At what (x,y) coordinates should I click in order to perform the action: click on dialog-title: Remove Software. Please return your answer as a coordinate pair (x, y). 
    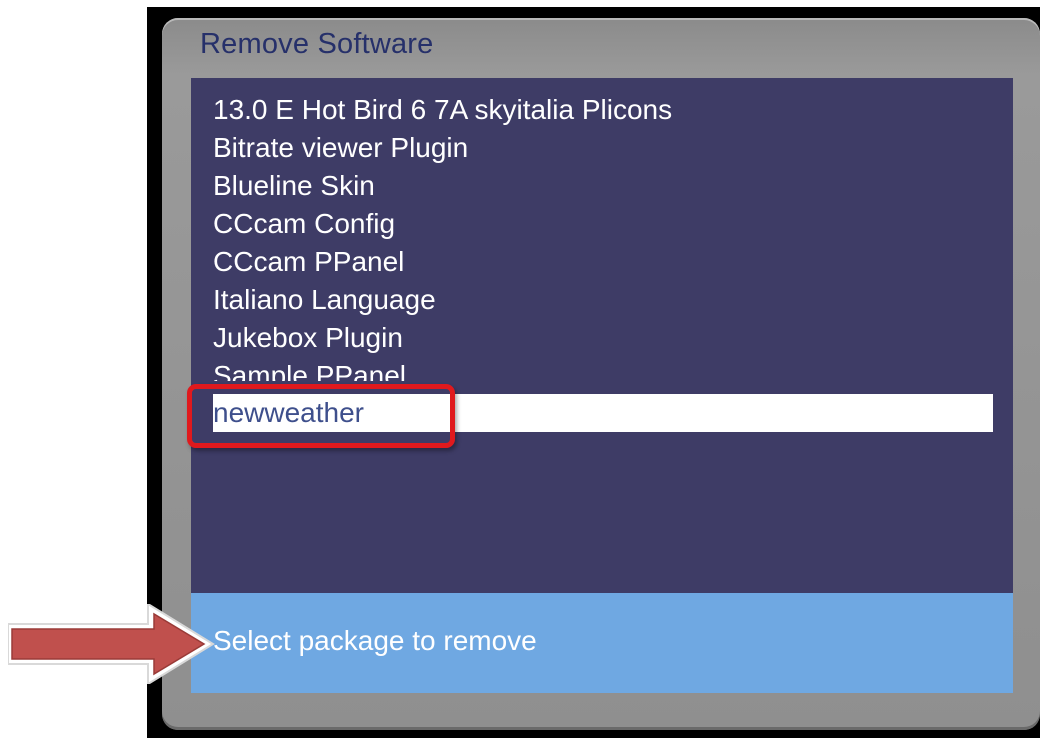
    Looking at the image, I should click on (317, 44).